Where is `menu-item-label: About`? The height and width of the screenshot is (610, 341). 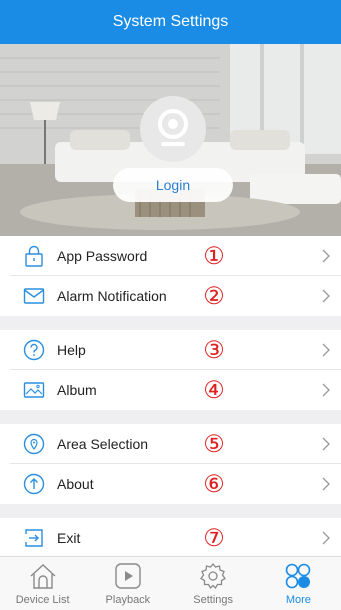
menu-item-label: About is located at coordinates (75, 484).